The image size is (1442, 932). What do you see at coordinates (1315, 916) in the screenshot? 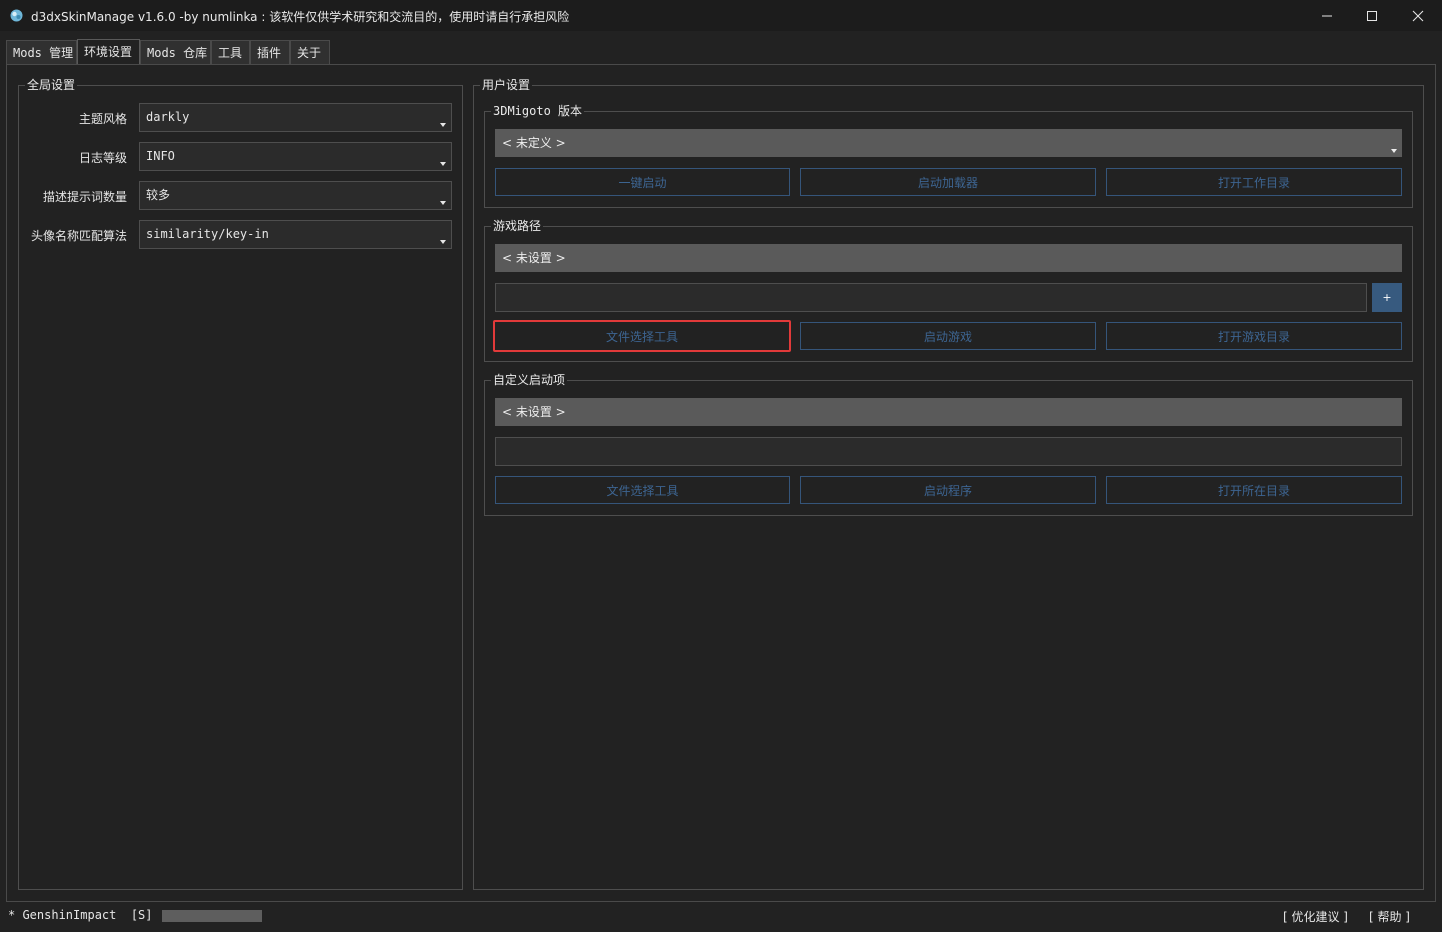
I see `suggestion-link: [ 优化建议 ]` at bounding box center [1315, 916].